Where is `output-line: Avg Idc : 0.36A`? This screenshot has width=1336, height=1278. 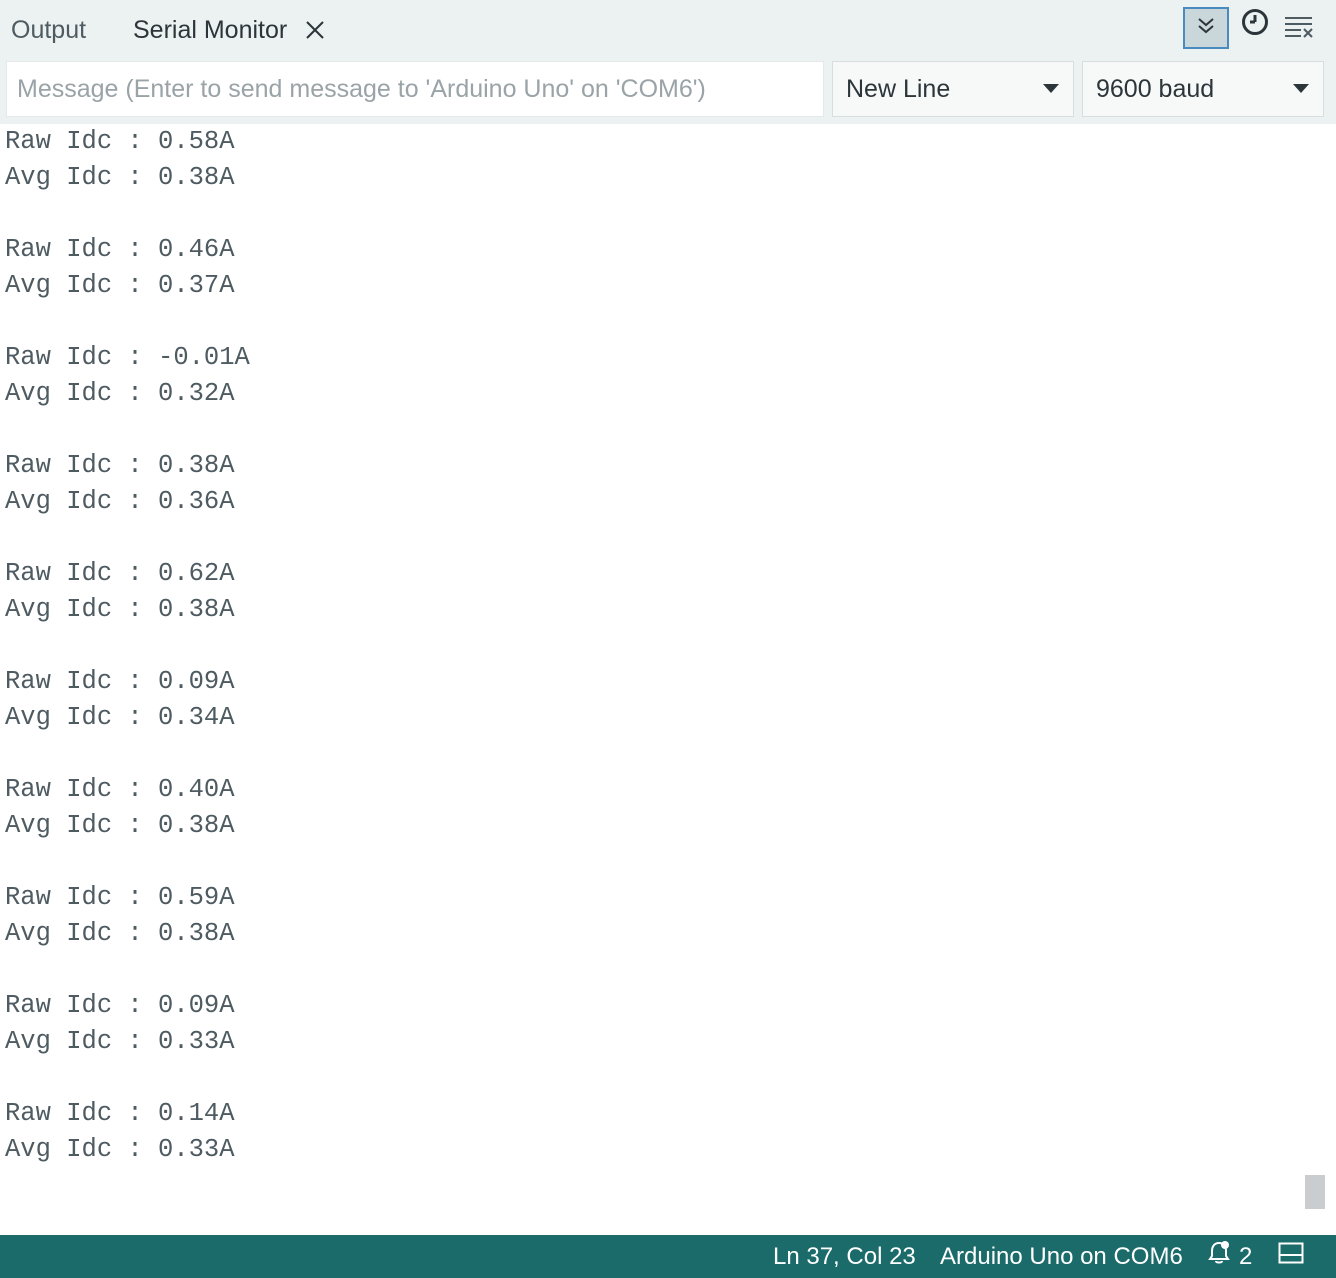 output-line: Avg Idc : 0.36A is located at coordinates (120, 501).